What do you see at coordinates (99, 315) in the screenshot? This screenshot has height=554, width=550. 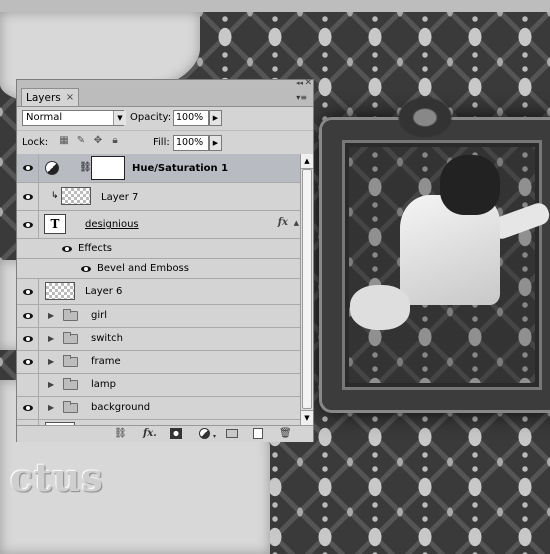 I see `layer-name: girl` at bounding box center [99, 315].